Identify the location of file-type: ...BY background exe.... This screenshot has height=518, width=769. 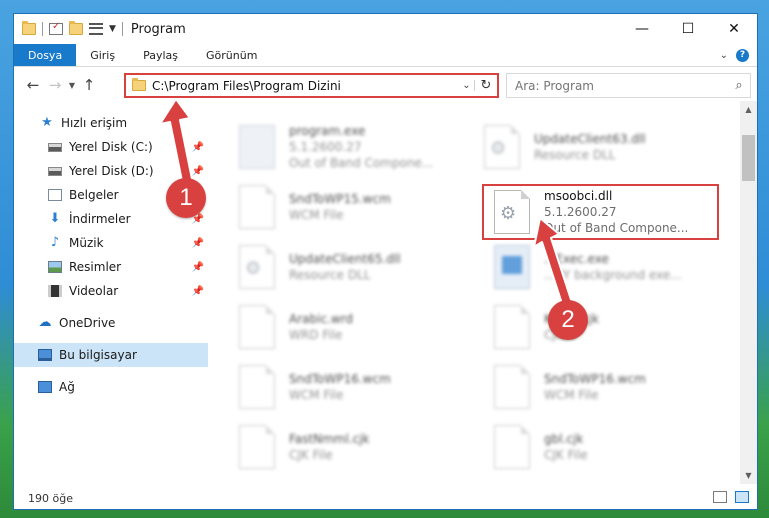
(613, 275).